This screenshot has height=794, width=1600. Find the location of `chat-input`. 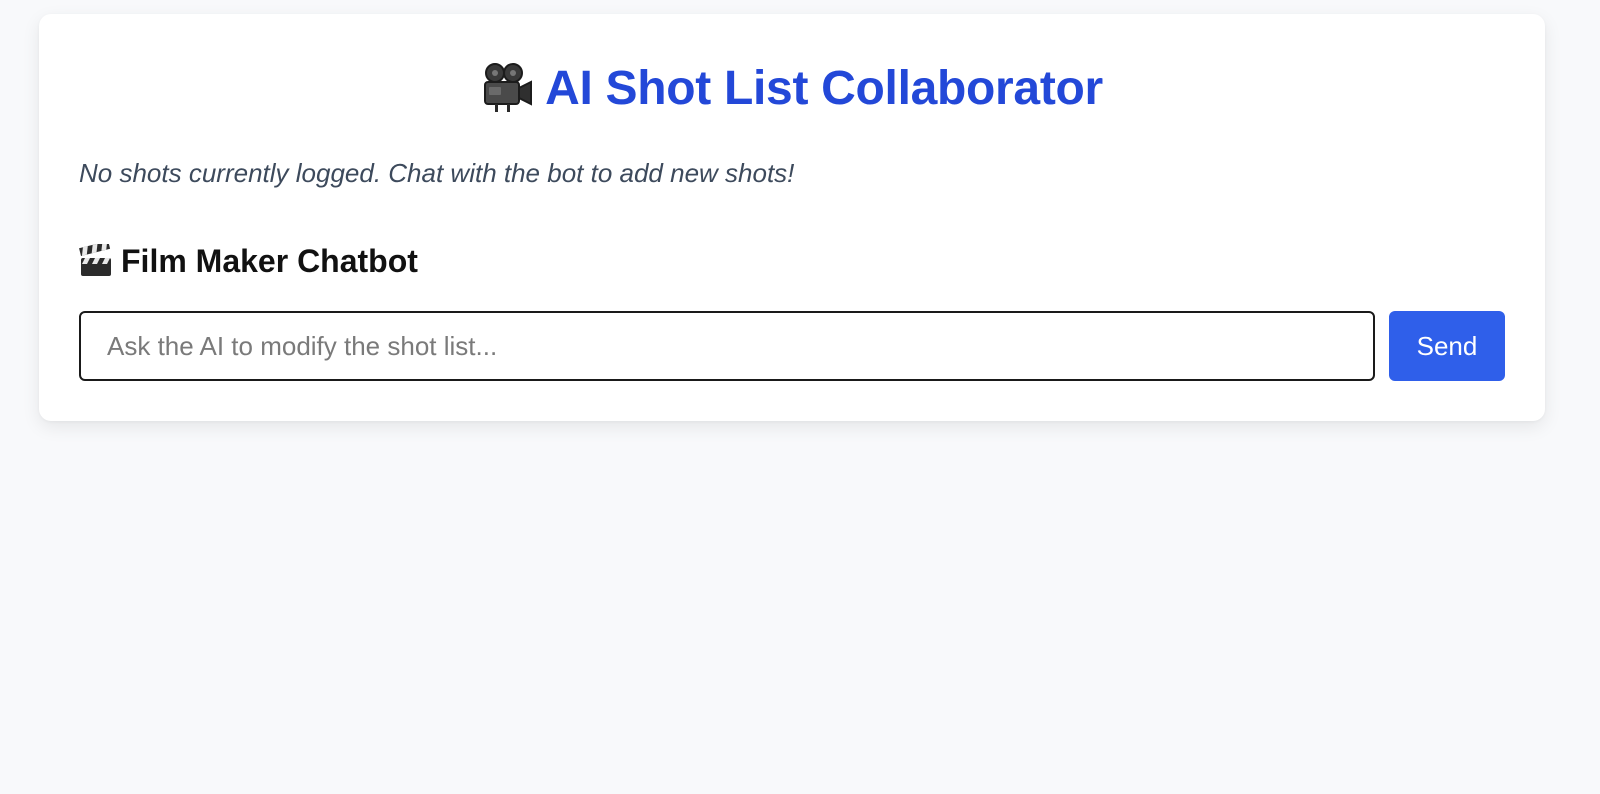

chat-input is located at coordinates (727, 346).